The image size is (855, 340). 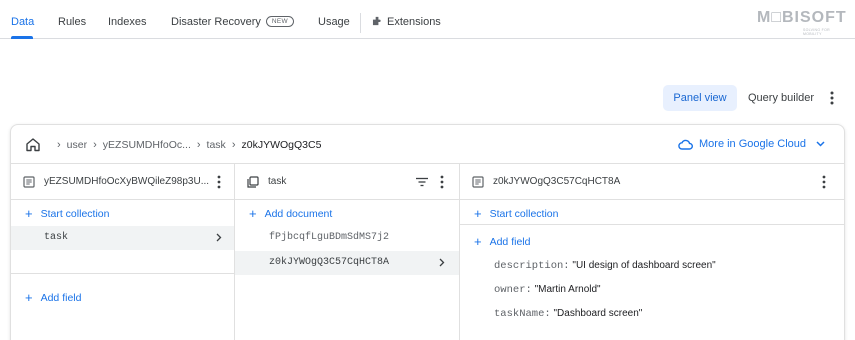 I want to click on tab-divider, so click(x=360, y=23).